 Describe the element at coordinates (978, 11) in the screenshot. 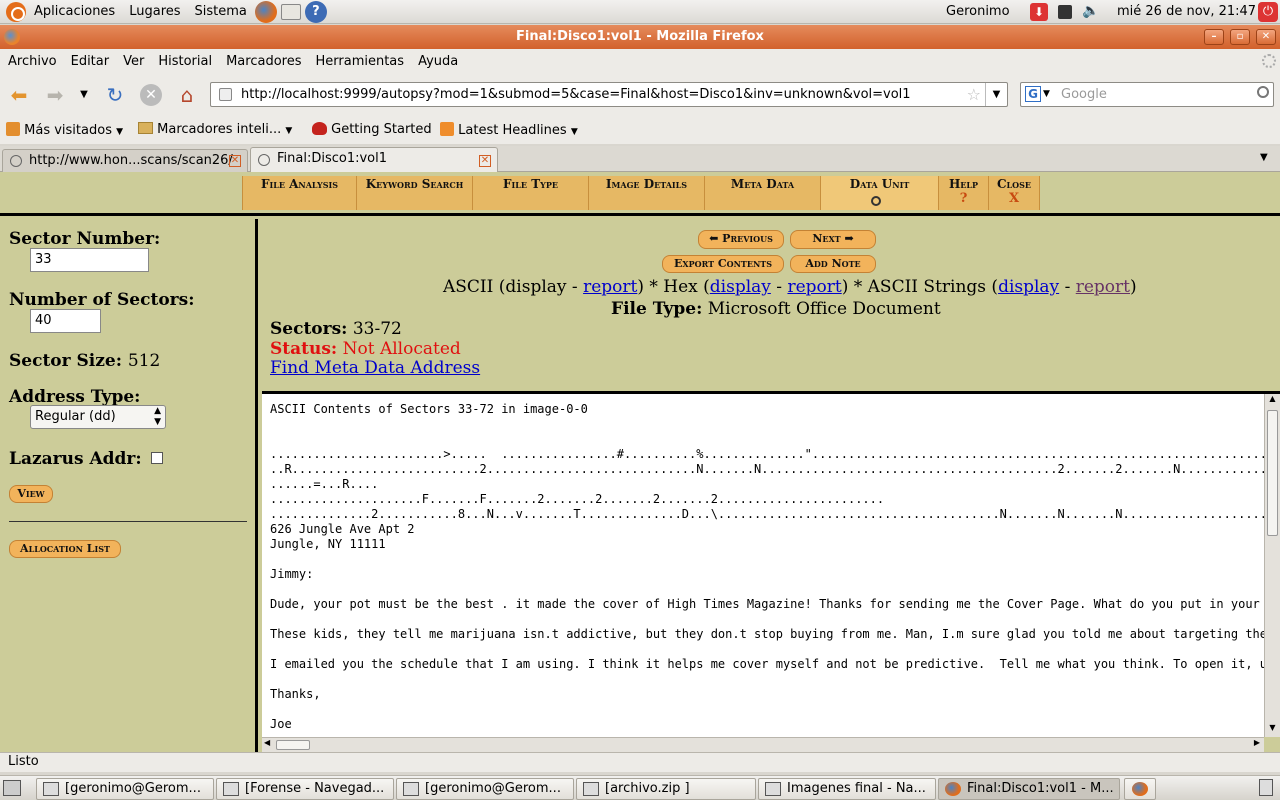

I see `panel-username: Geronimo` at that location.